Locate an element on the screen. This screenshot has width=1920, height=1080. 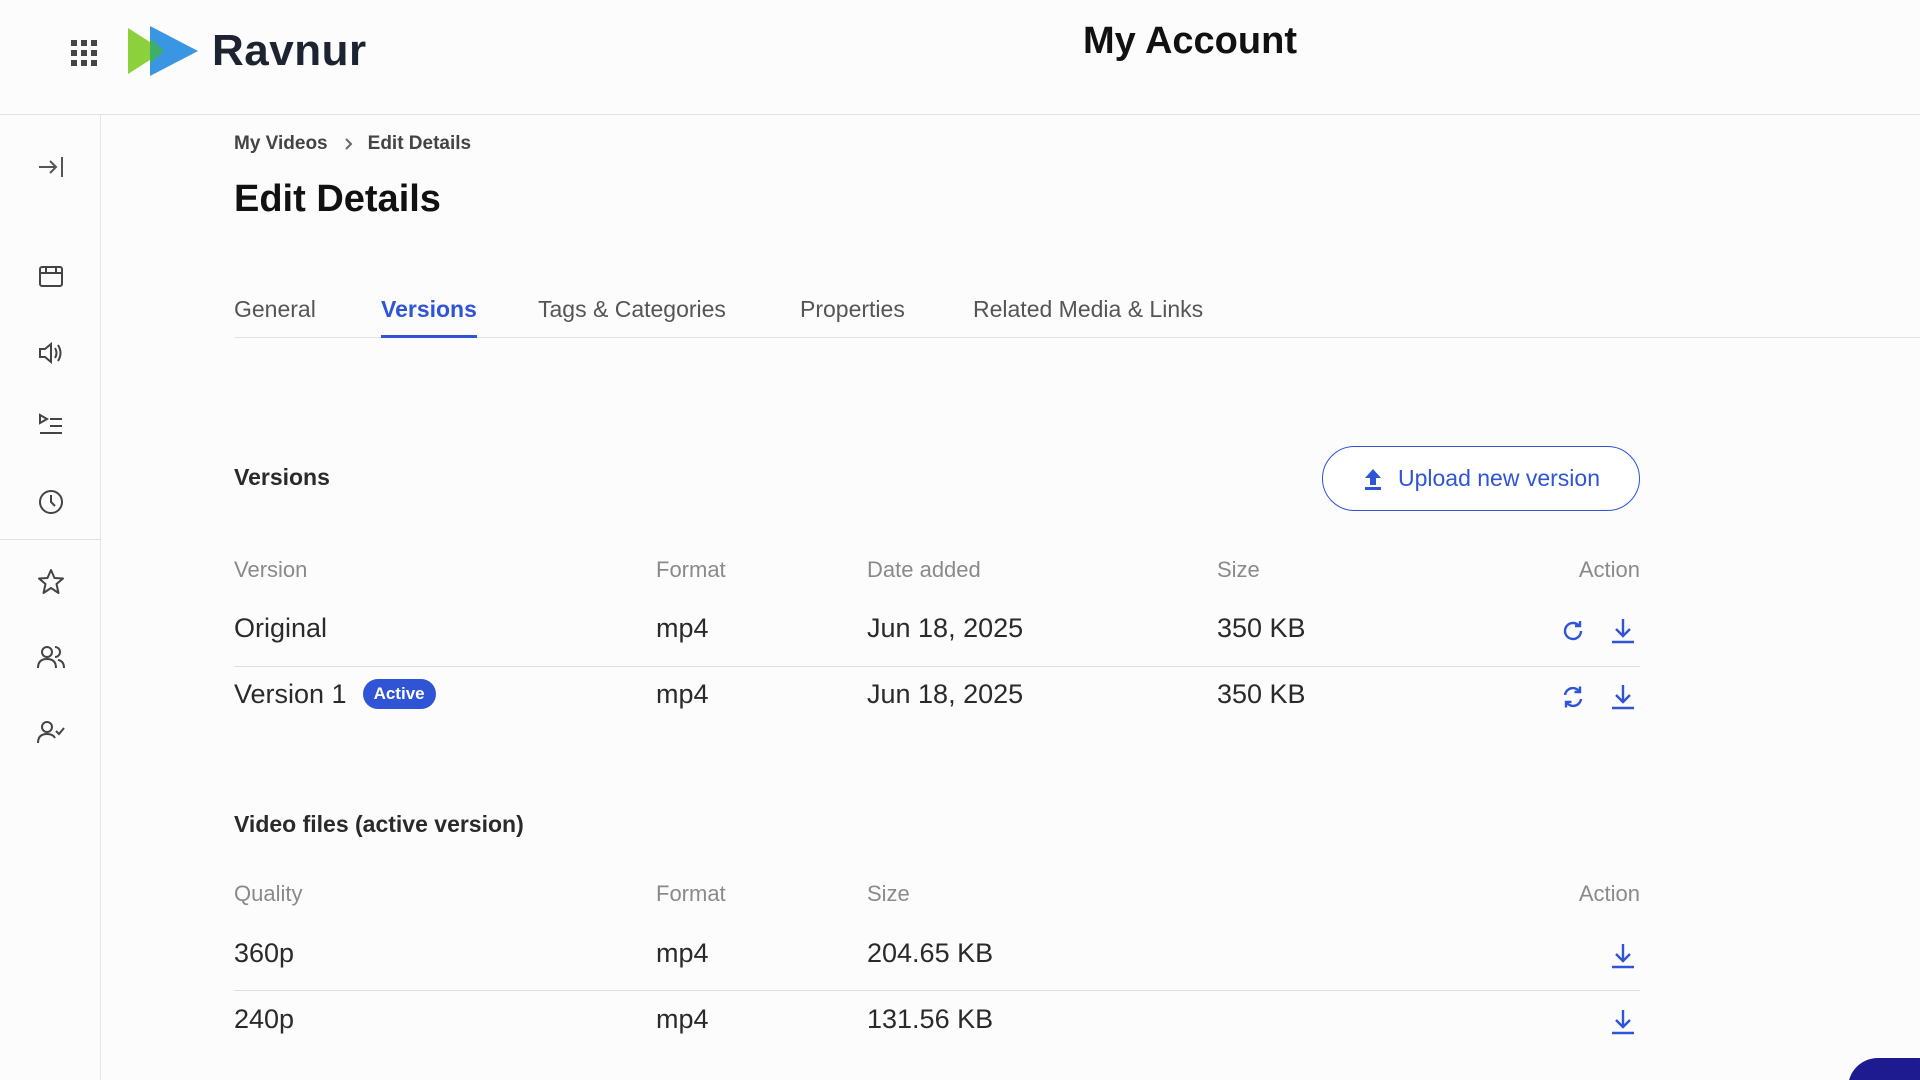
logo-mark-icon is located at coordinates (163, 51).